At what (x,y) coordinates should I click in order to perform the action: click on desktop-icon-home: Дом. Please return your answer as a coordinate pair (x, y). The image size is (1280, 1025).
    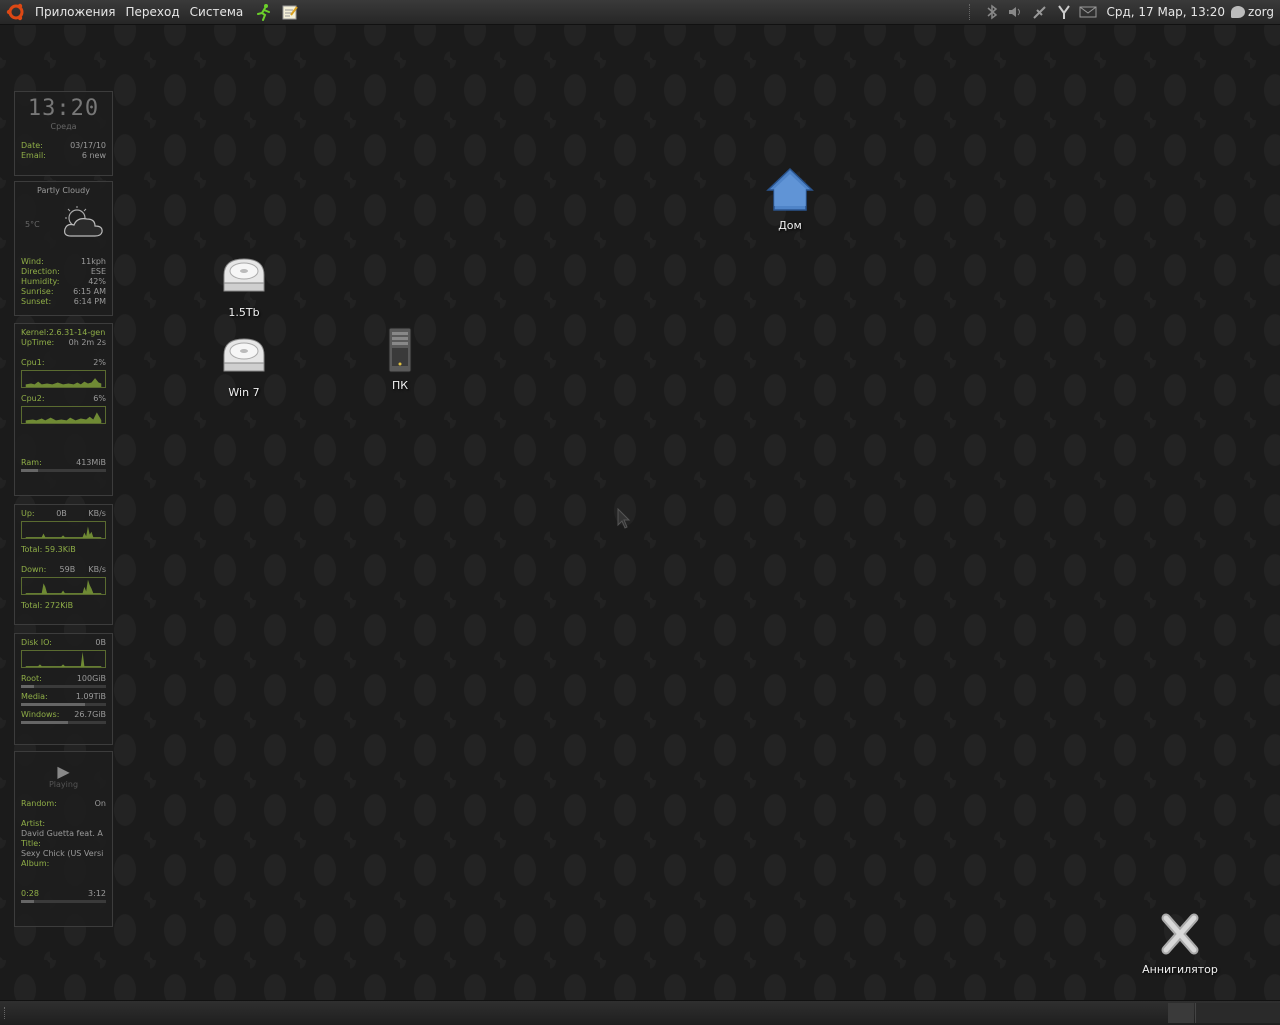
    Looking at the image, I should click on (790, 199).